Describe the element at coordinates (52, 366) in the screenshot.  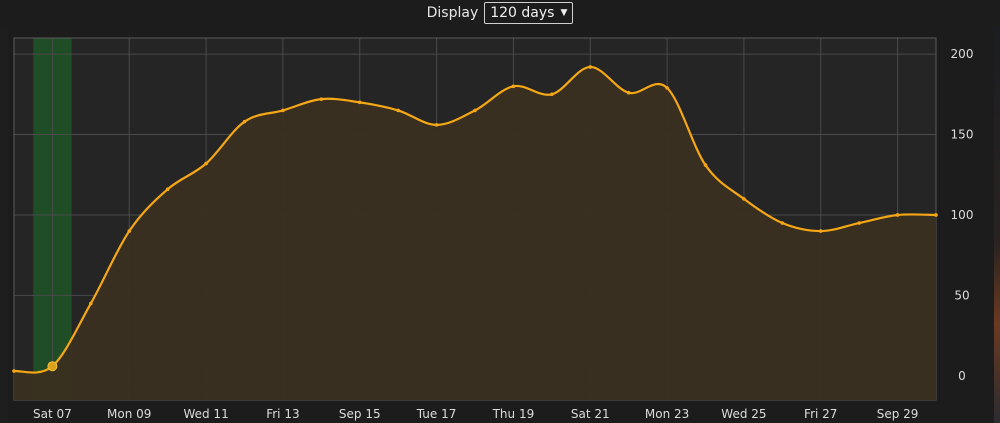
I see `highlighted-point` at that location.